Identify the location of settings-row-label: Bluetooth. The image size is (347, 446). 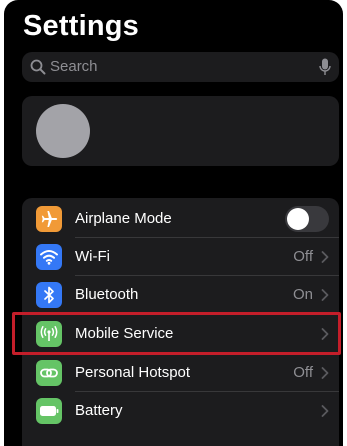
(107, 294).